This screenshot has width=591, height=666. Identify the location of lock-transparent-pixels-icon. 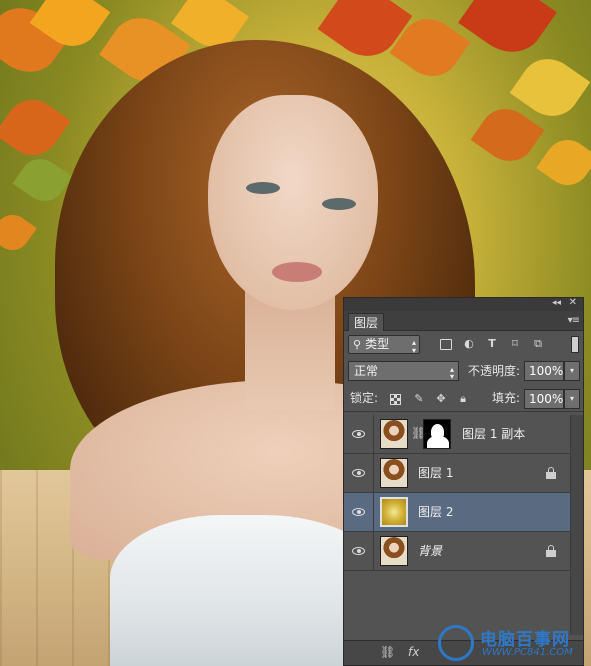
(395, 399).